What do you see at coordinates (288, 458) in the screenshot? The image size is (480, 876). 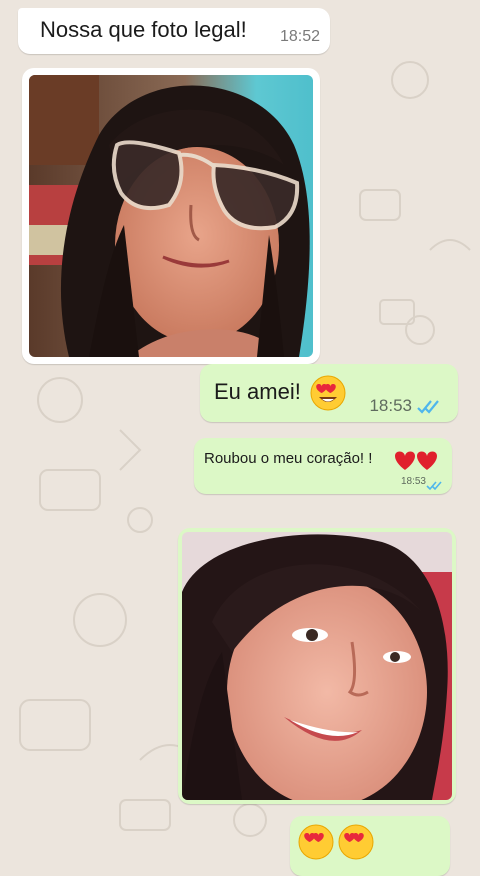 I see `message-text: Roubou o meu coração! !` at bounding box center [288, 458].